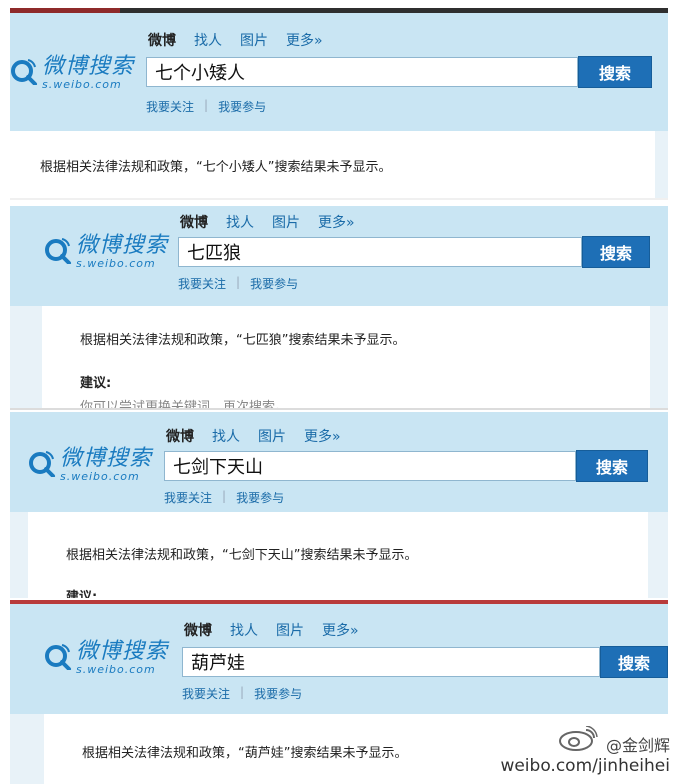  I want to click on result-area: 根据相关法律法规和政策，“七剑下天山”搜索结果未予显示。 建议:, so click(338, 555).